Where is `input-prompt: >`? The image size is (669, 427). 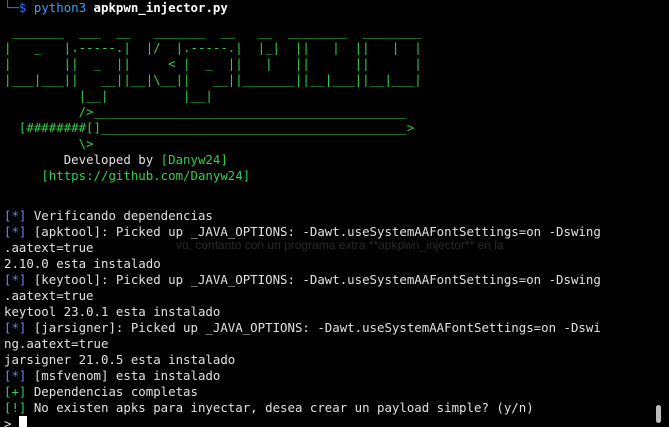
input-prompt: > is located at coordinates (11, 421).